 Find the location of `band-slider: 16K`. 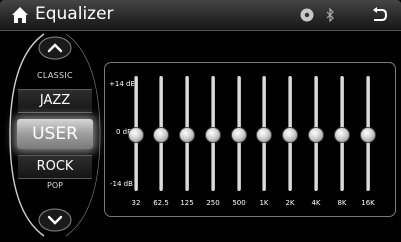

band-slider: 16K is located at coordinates (368, 141).